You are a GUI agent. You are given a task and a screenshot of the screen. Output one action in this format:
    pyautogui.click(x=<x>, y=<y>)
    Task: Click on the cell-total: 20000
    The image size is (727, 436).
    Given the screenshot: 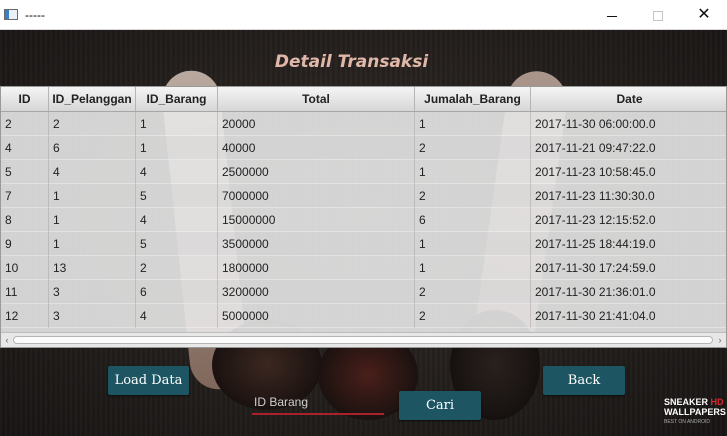 What is the action you would take?
    pyautogui.click(x=316, y=124)
    